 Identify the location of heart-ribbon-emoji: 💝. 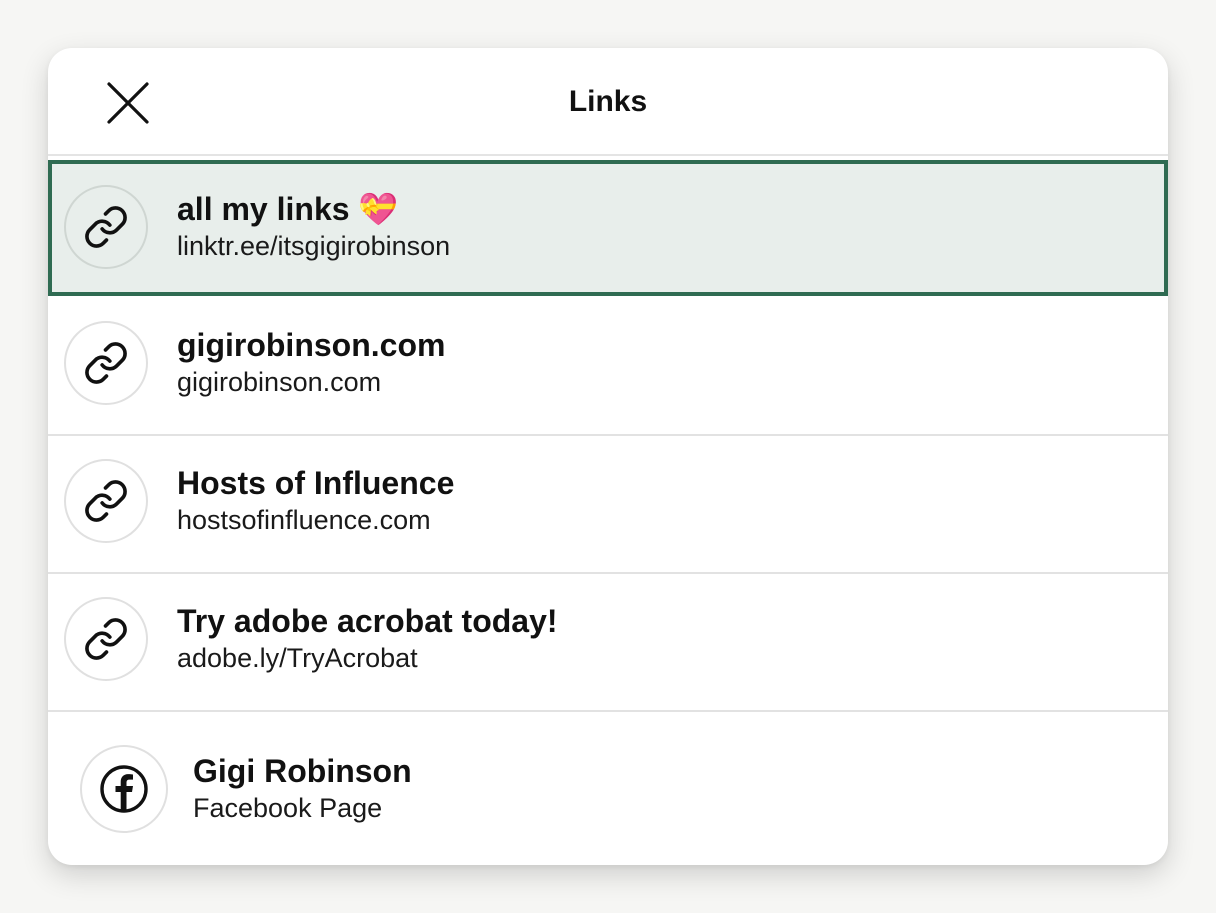
(378, 209).